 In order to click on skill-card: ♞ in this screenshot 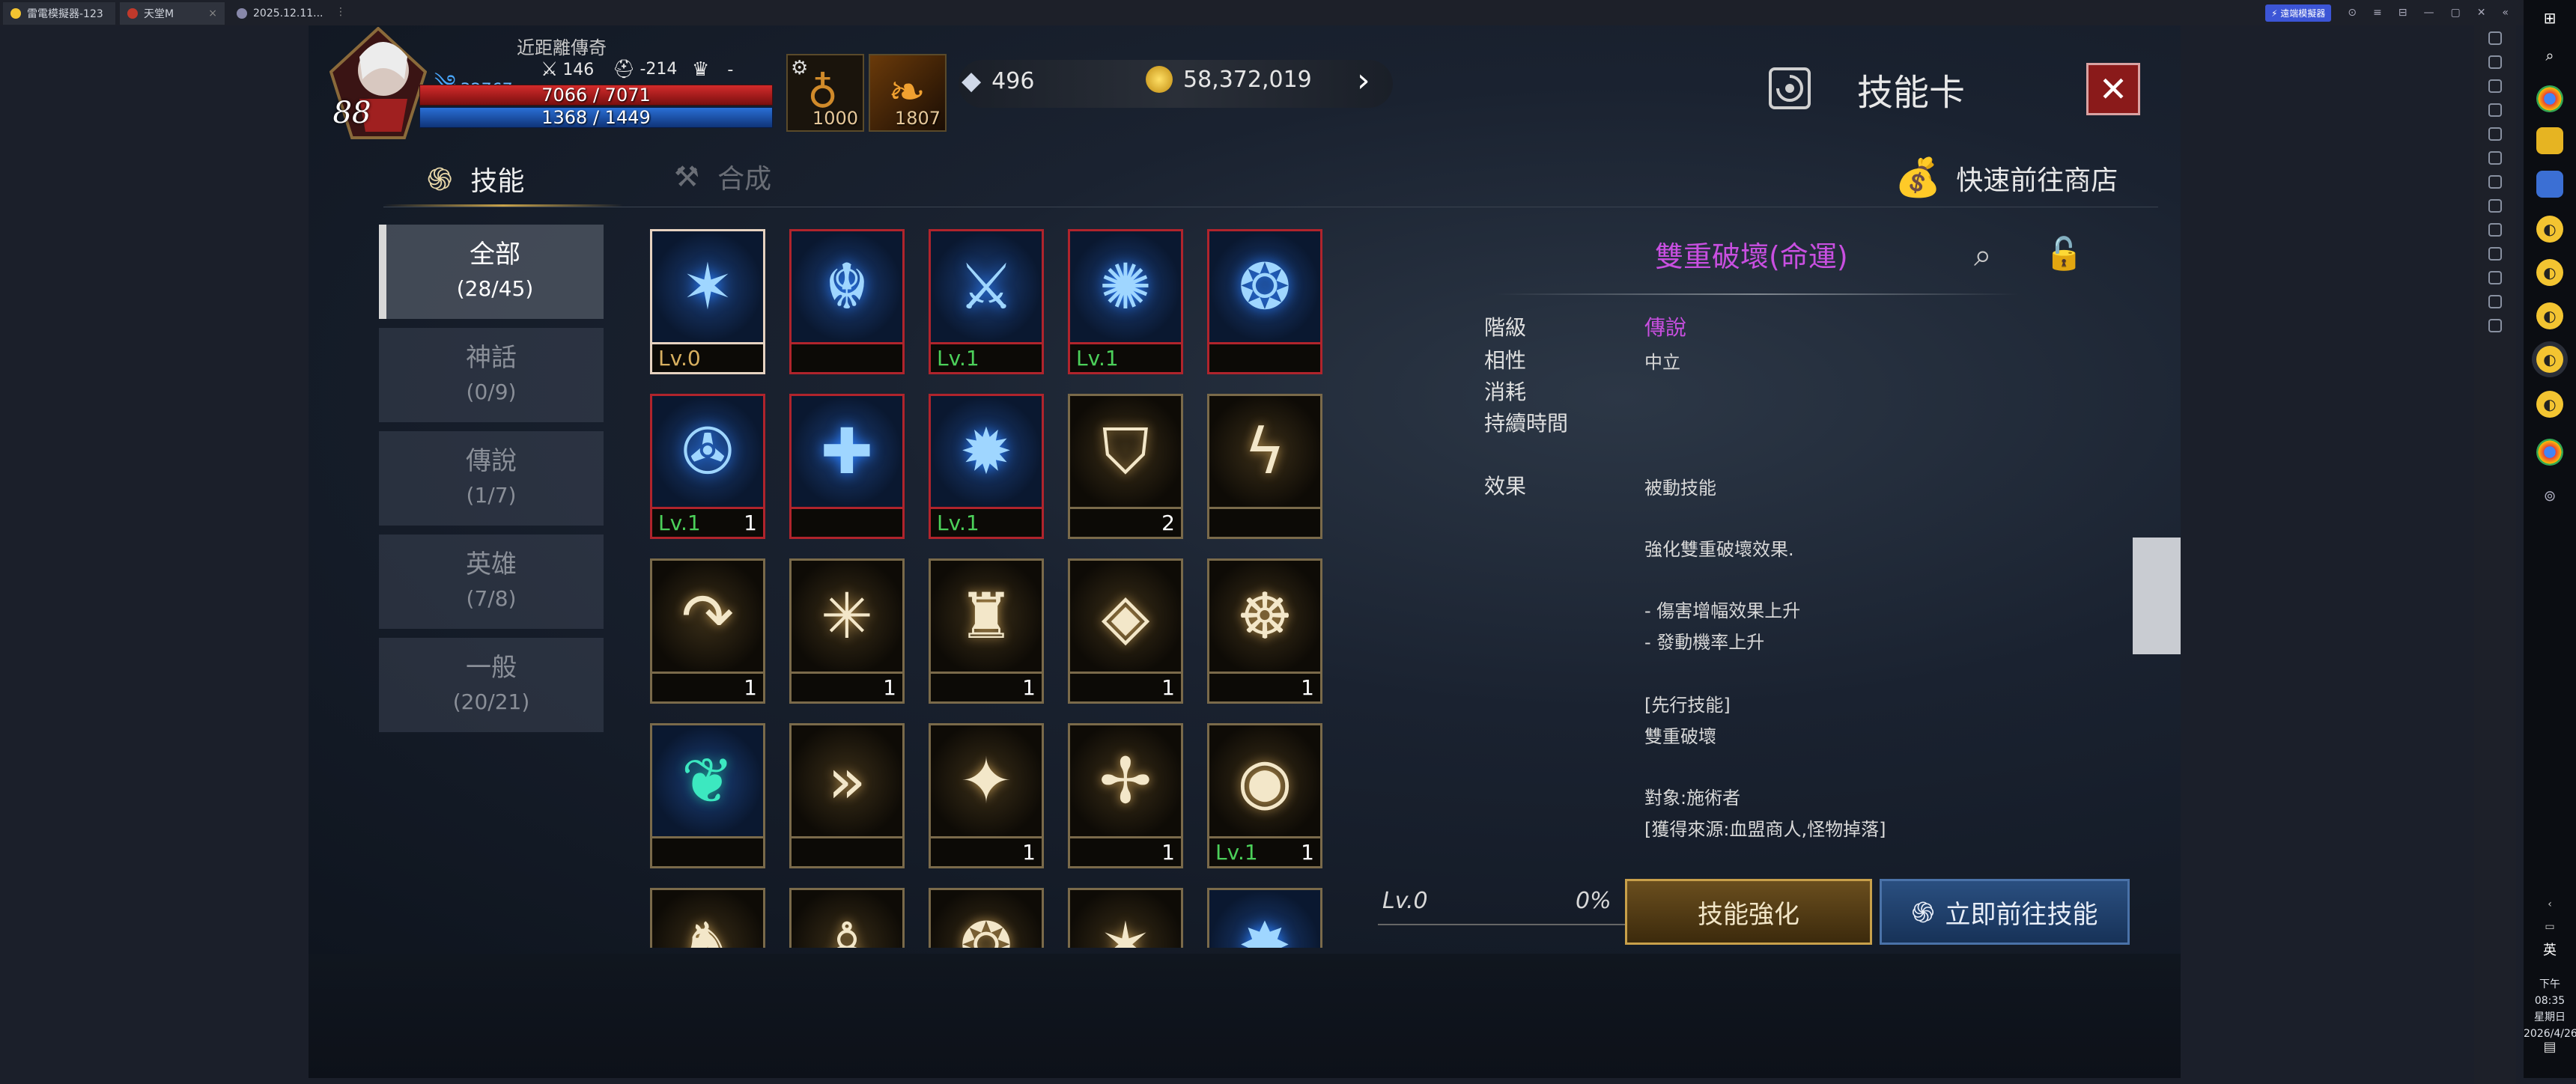, I will do `click(707, 918)`.